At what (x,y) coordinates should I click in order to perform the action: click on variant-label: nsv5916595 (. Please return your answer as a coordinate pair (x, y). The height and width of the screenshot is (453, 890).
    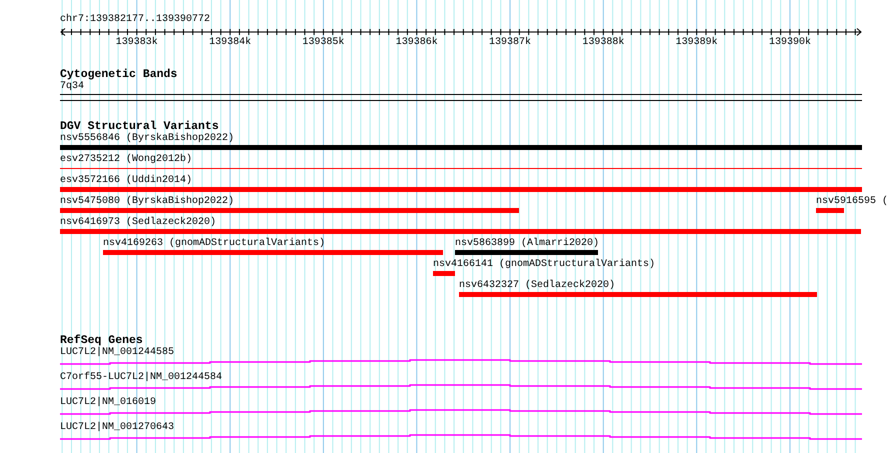
    Looking at the image, I should click on (852, 201).